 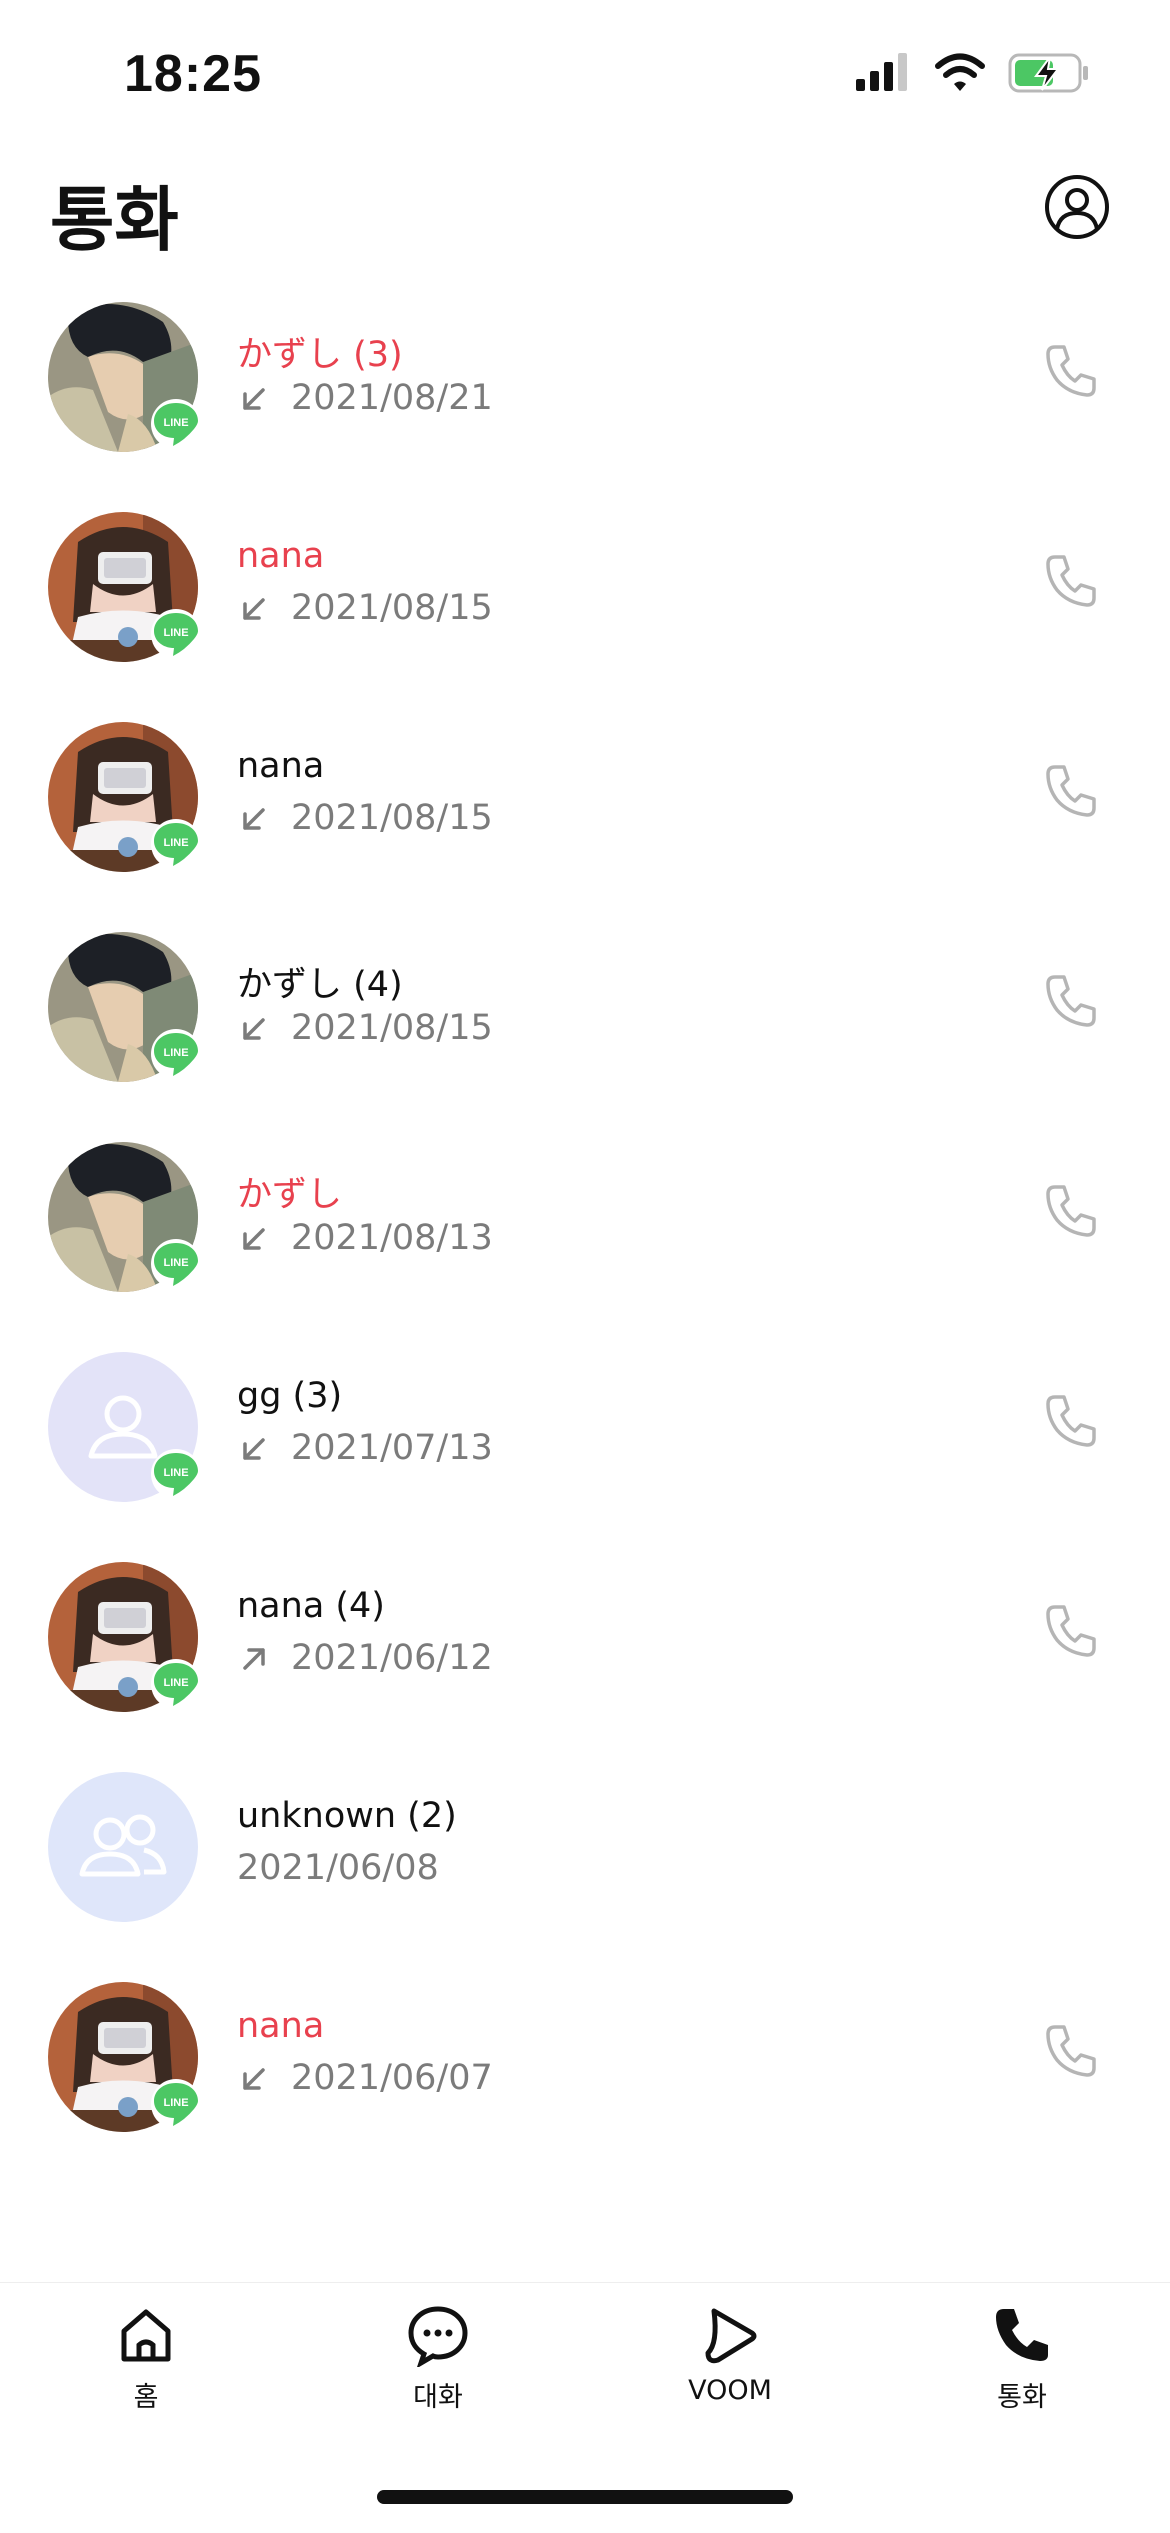 I want to click on outgoing-arrow-icon, so click(x=254, y=1659).